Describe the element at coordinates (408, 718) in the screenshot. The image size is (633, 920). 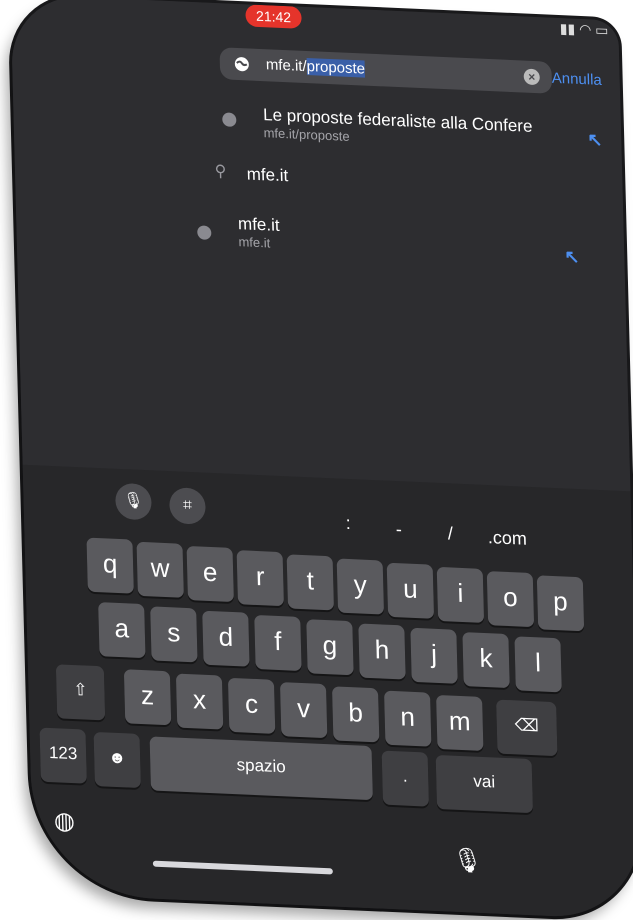
I see `key-n: n` at that location.